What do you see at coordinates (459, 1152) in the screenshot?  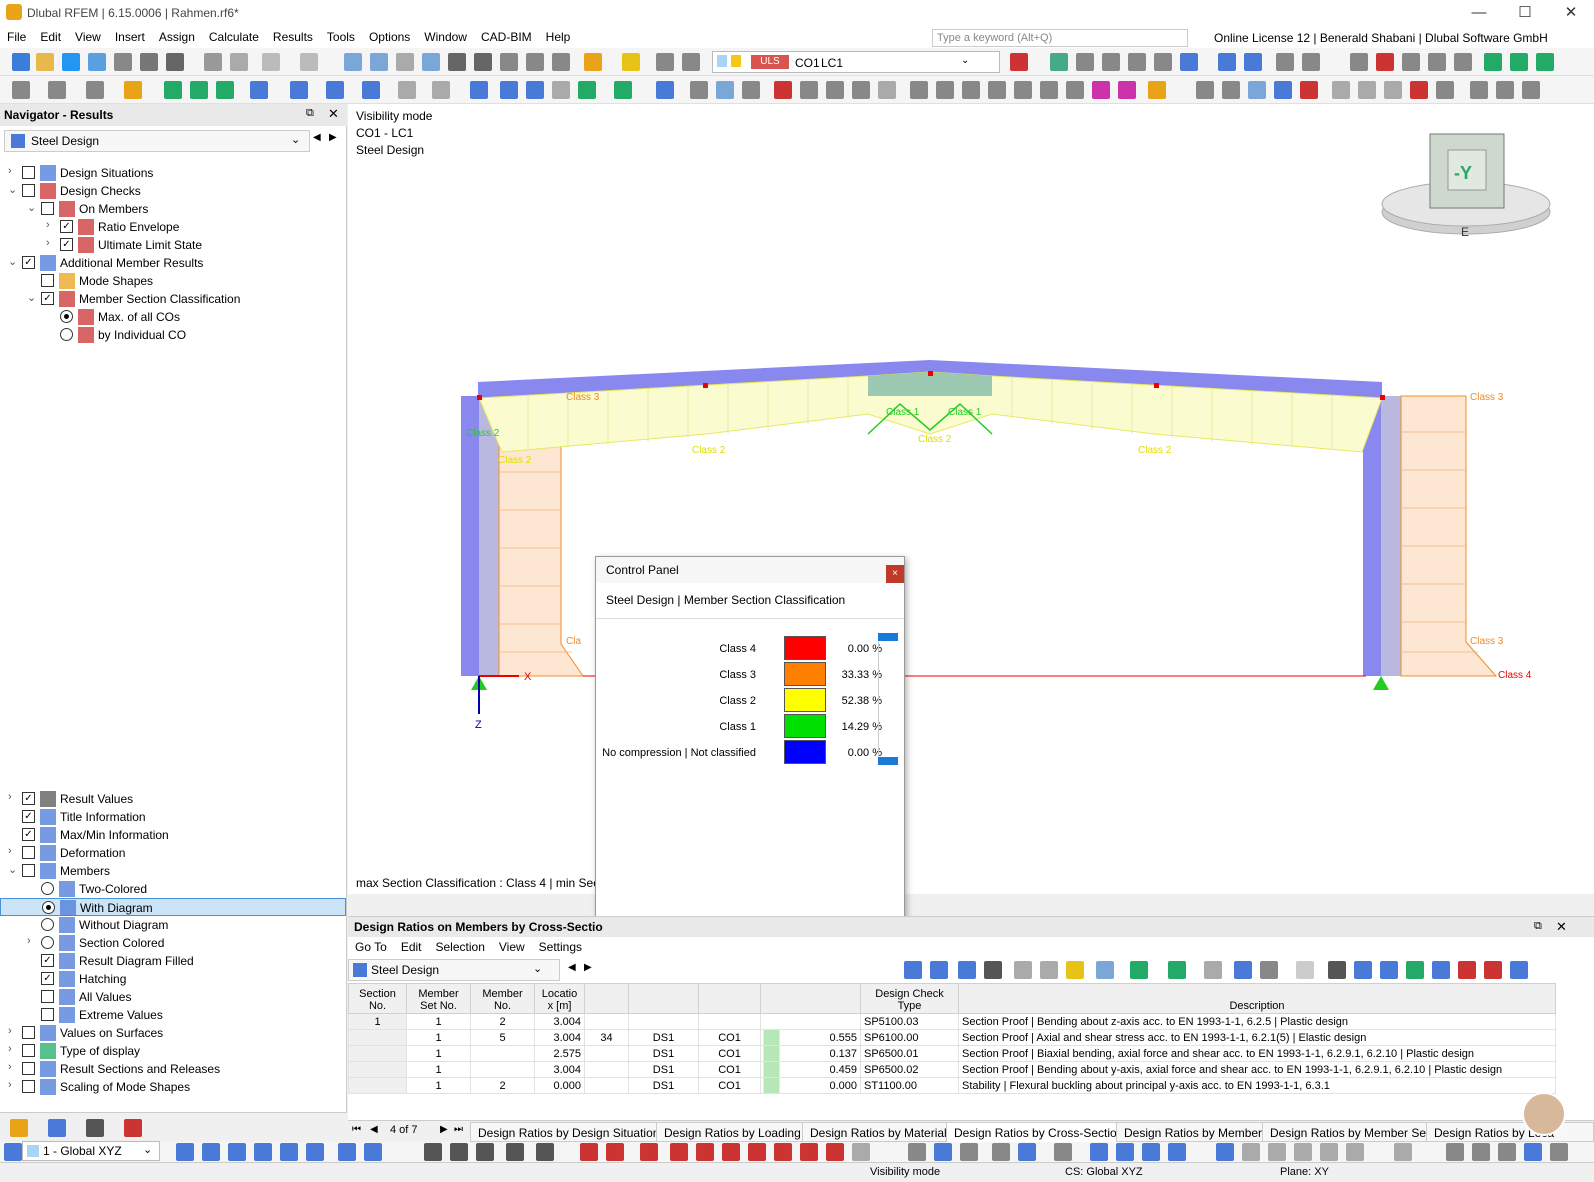 I see `measure2-icon` at bounding box center [459, 1152].